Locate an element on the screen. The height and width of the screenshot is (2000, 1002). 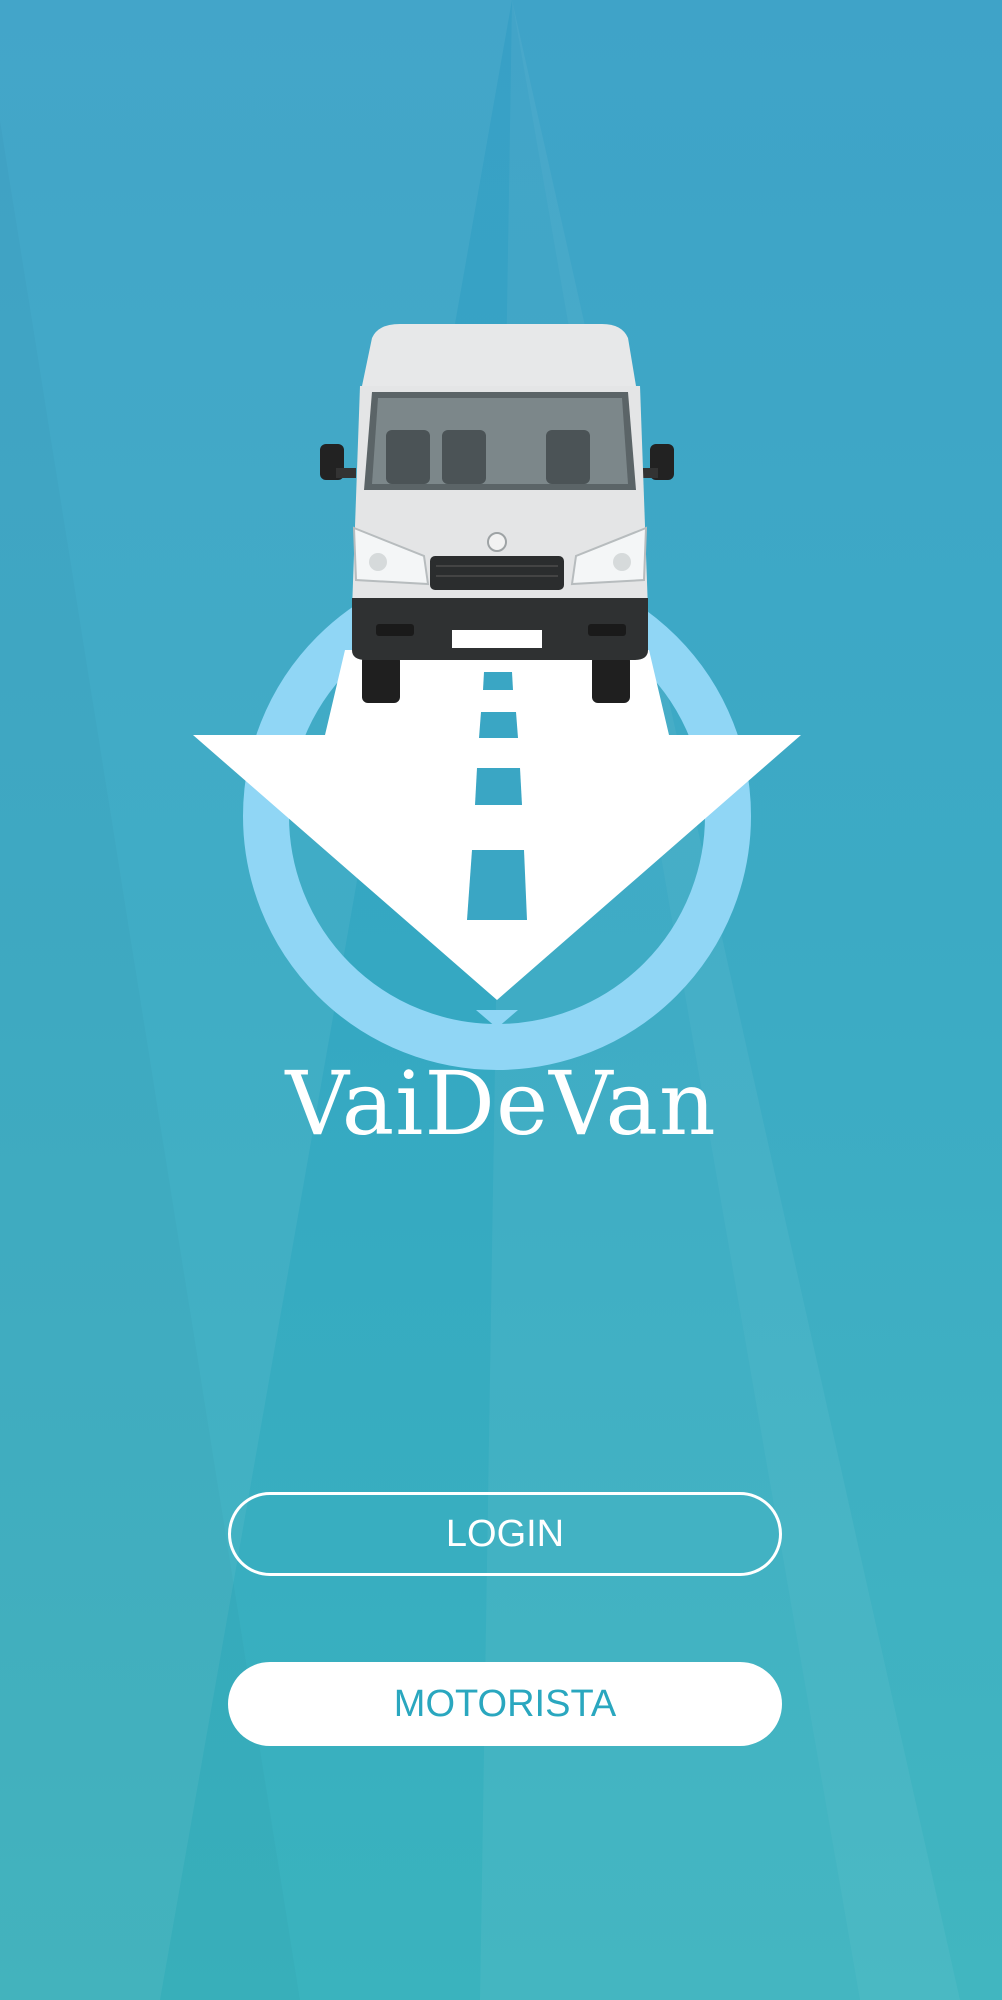
motorista-button: MOTORISTA is located at coordinates (505, 1704).